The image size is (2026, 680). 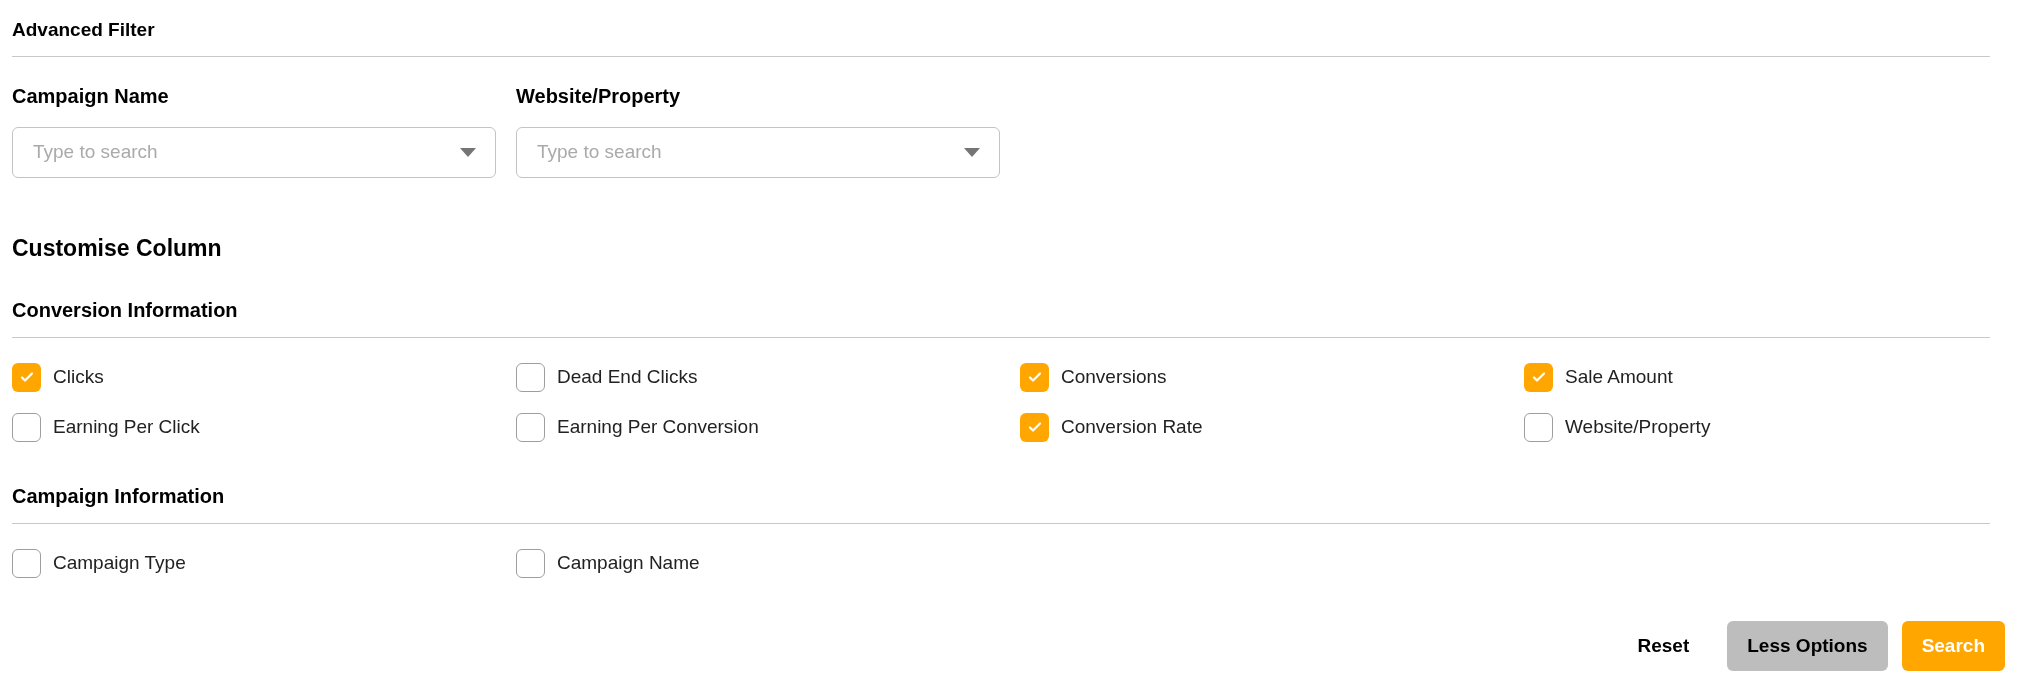 What do you see at coordinates (658, 426) in the screenshot?
I see `checkbox-label: Earning Per Conversion` at bounding box center [658, 426].